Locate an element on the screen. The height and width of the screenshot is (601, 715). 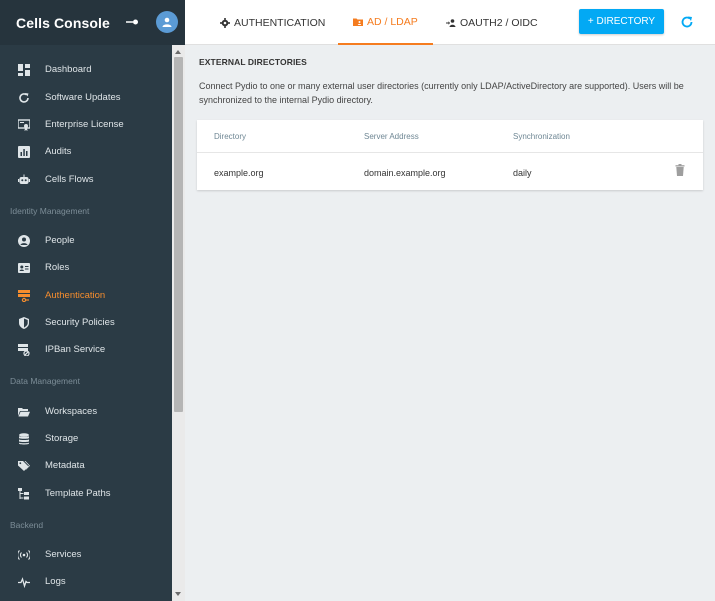
column-header-directory: Directory is located at coordinates (230, 136).